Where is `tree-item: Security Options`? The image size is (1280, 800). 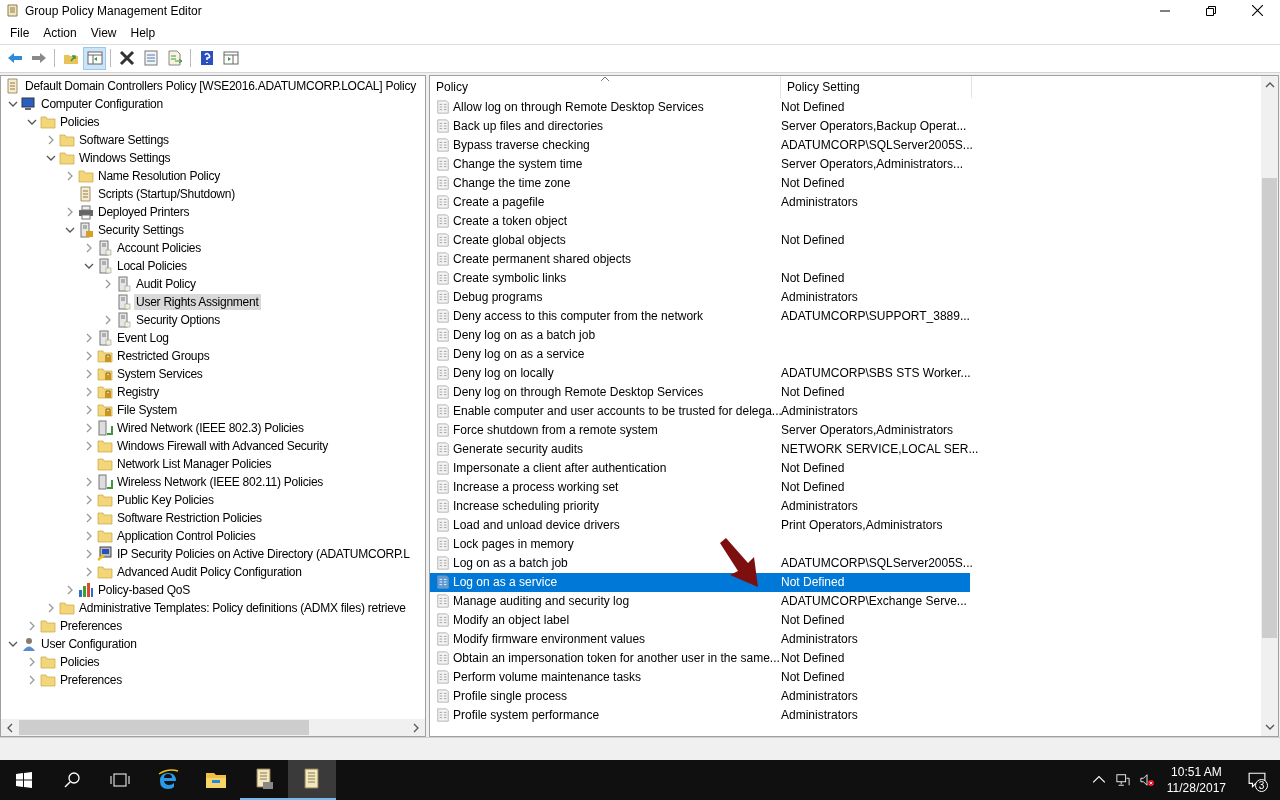 tree-item: Security Options is located at coordinates (178, 319).